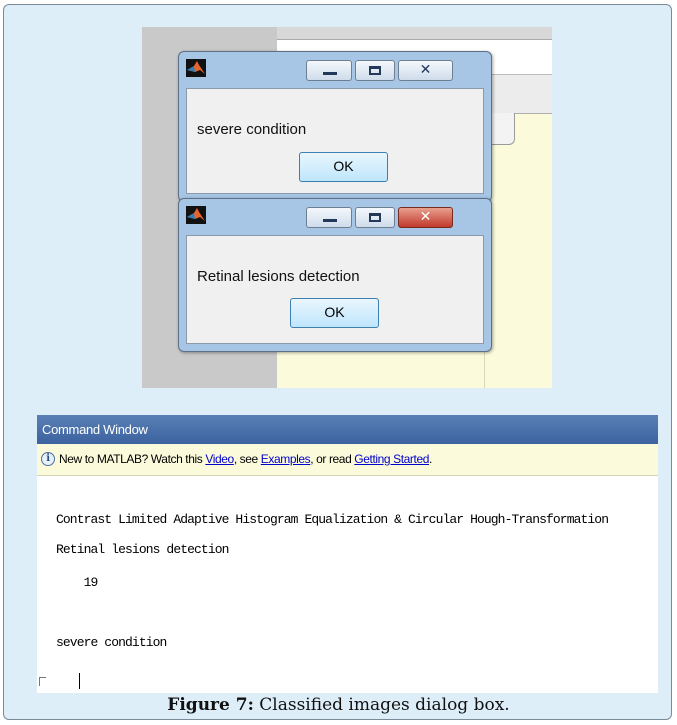 This screenshot has height=725, width=677. What do you see at coordinates (414, 33) in the screenshot?
I see `background-titlebar` at bounding box center [414, 33].